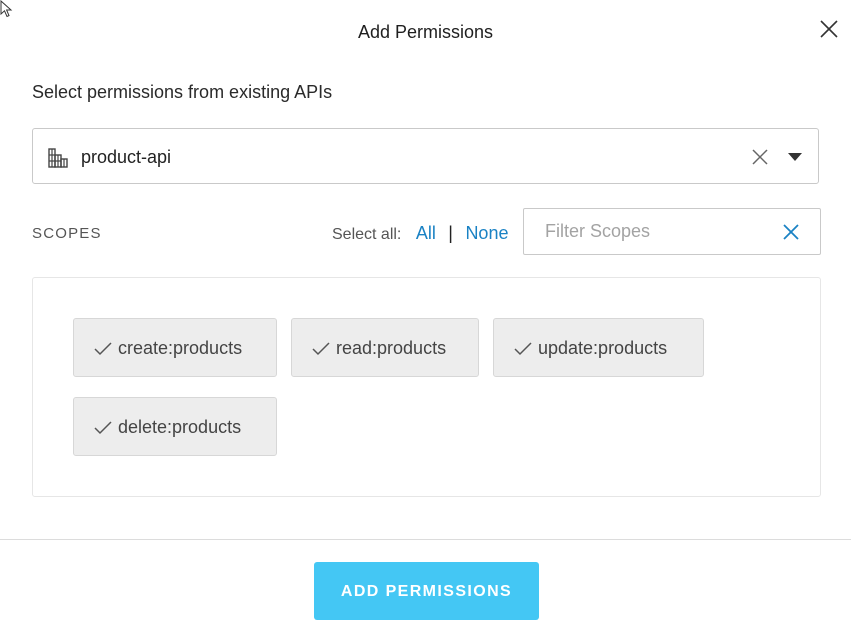 Image resolution: width=851 pixels, height=633 pixels. What do you see at coordinates (367, 234) in the screenshot?
I see `select-all-label: Select all:` at bounding box center [367, 234].